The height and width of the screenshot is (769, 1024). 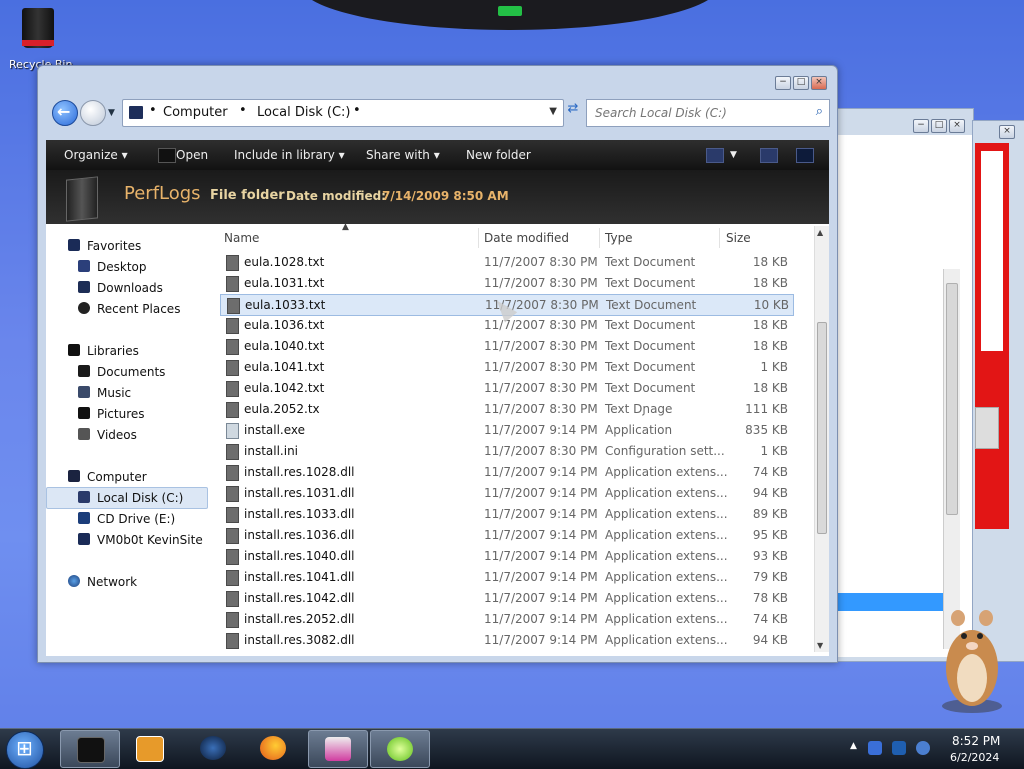 What do you see at coordinates (820, 645) in the screenshot?
I see `scroll-down-arrow: ▼` at bounding box center [820, 645].